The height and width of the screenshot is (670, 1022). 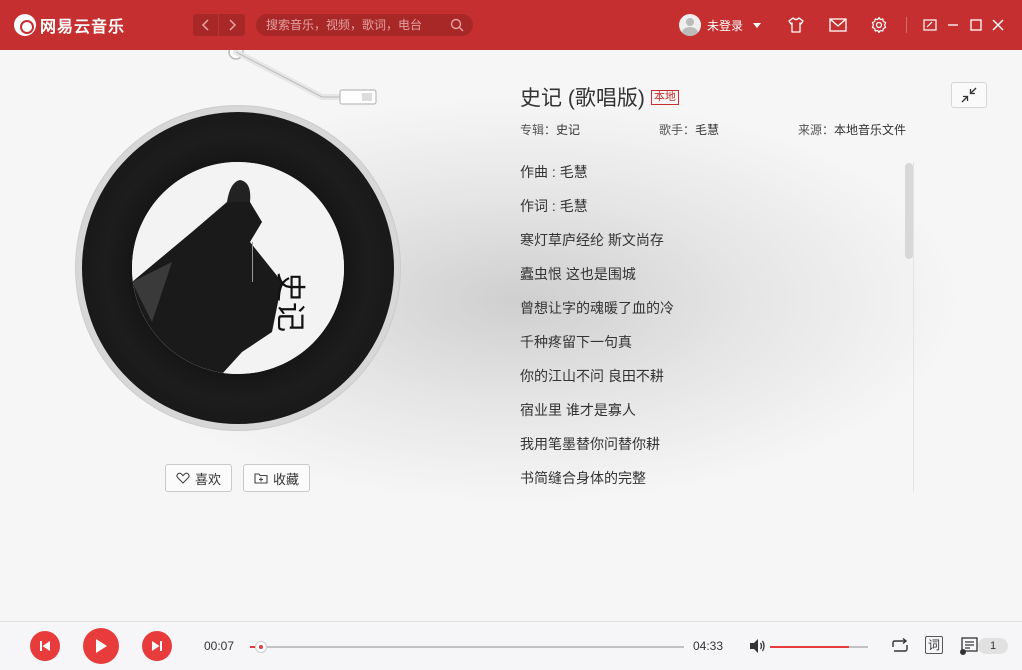 What do you see at coordinates (467, 647) in the screenshot?
I see `progress-bar` at bounding box center [467, 647].